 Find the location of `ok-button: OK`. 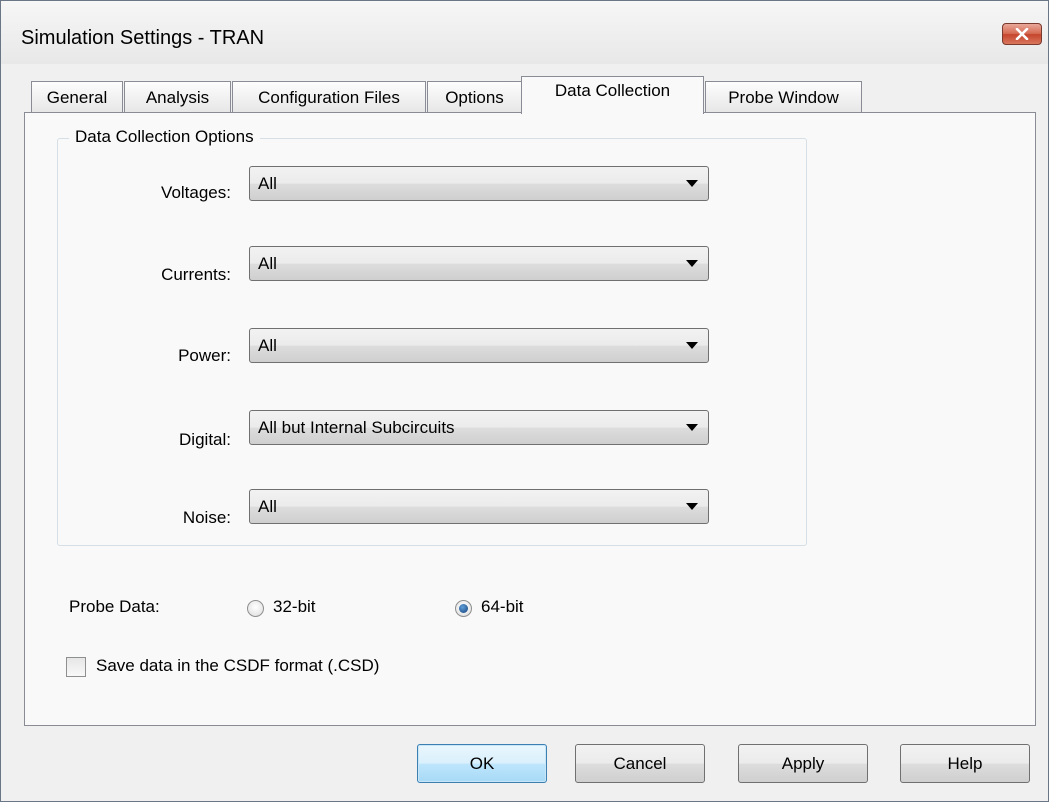

ok-button: OK is located at coordinates (482, 763).